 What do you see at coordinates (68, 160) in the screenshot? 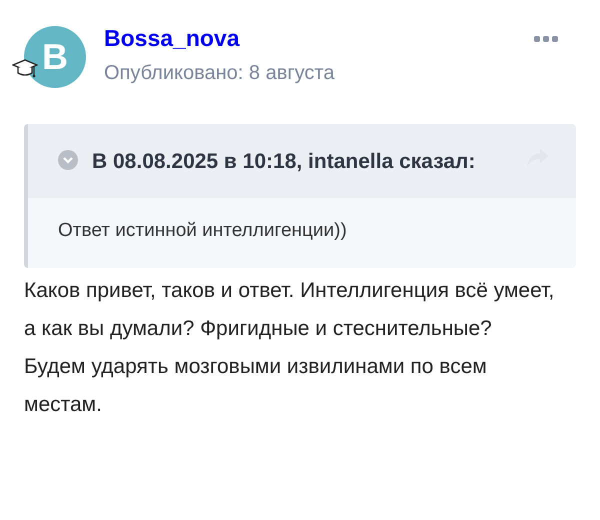
I see `collapse-icon` at bounding box center [68, 160].